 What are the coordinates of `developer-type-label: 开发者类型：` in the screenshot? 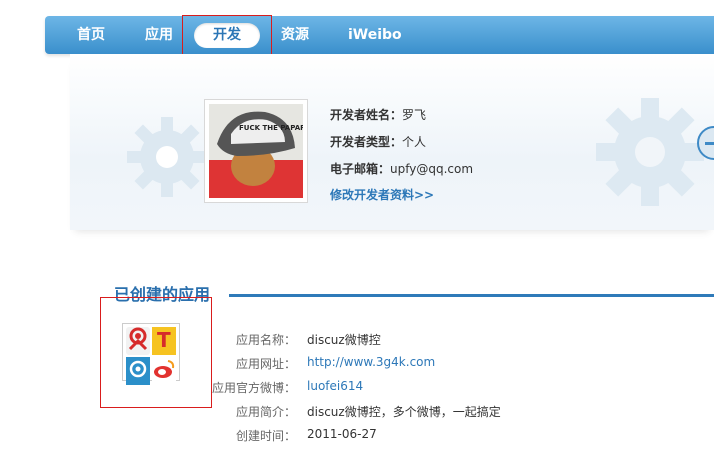 It's located at (366, 142).